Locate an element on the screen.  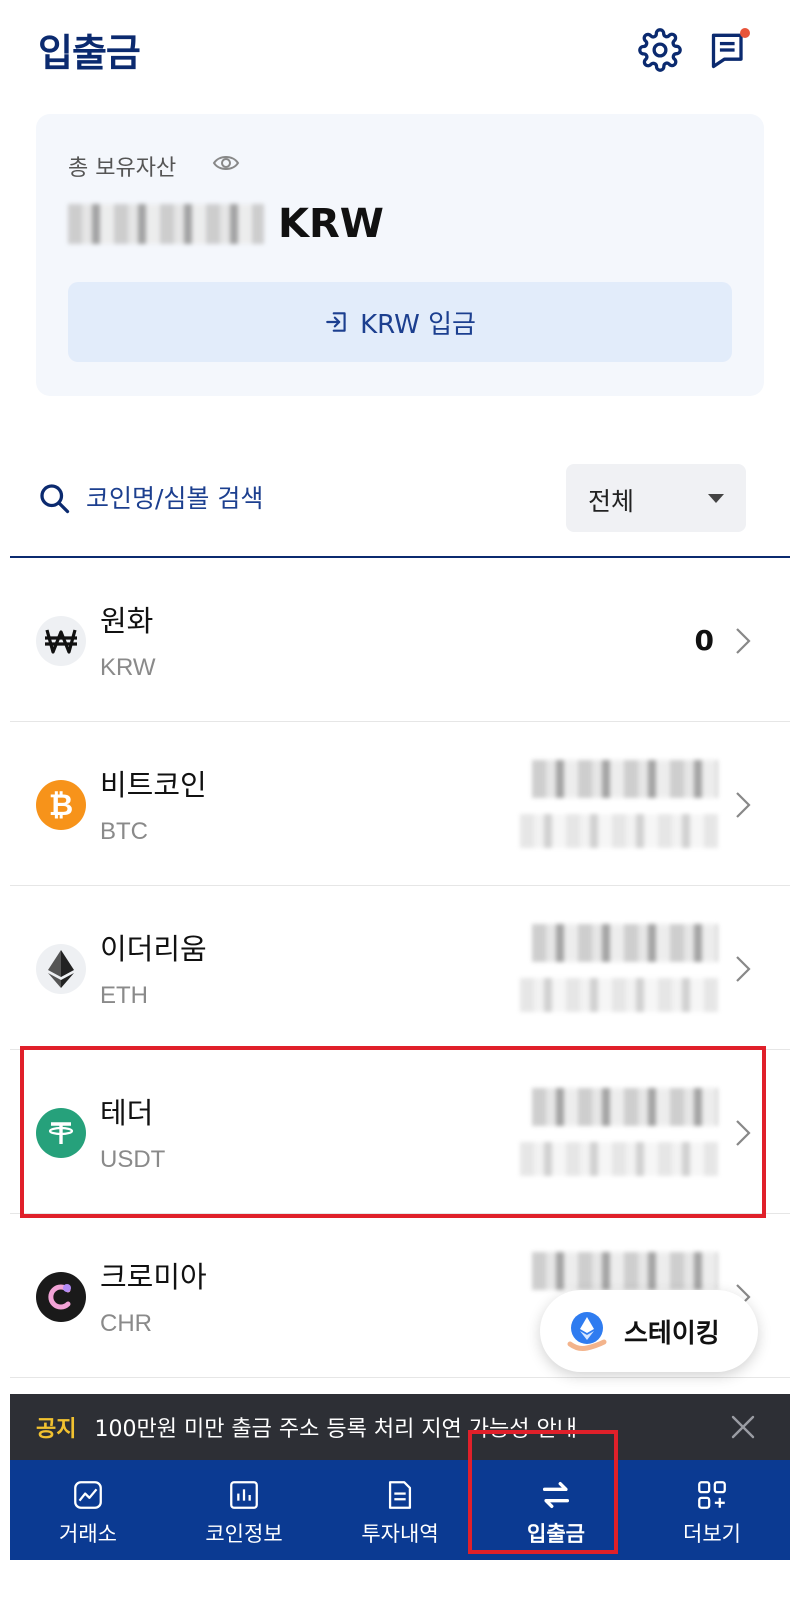
filter-value: 전체 is located at coordinates (611, 501).